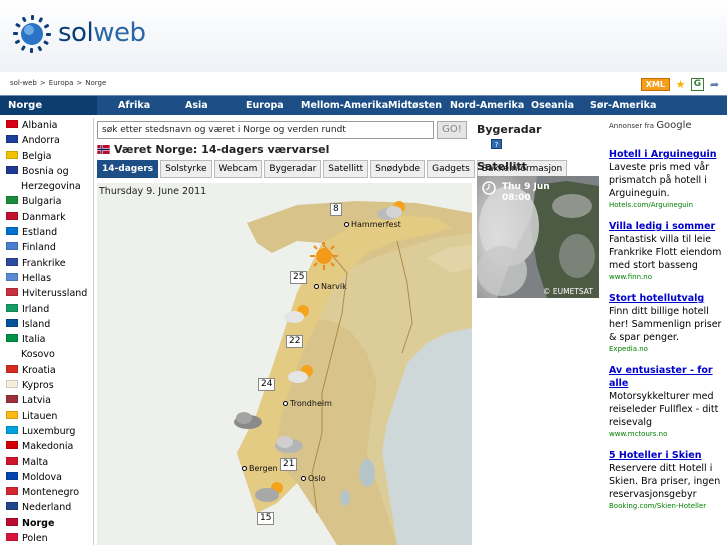 Image resolution: width=727 pixels, height=545 pixels. I want to click on sidebar-item-country: Polen, so click(46, 538).